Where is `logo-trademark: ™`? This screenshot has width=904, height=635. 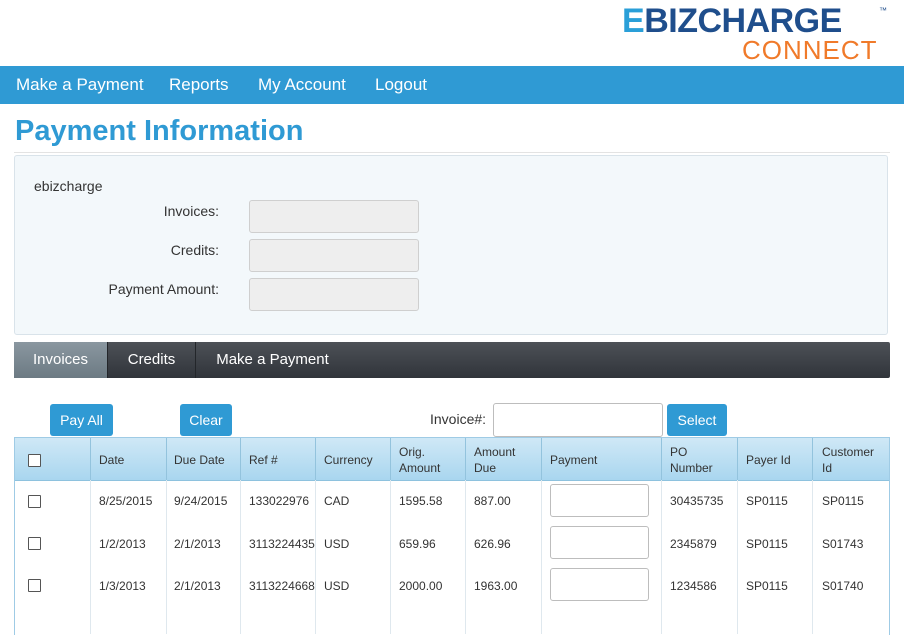 logo-trademark: ™ is located at coordinates (883, 10).